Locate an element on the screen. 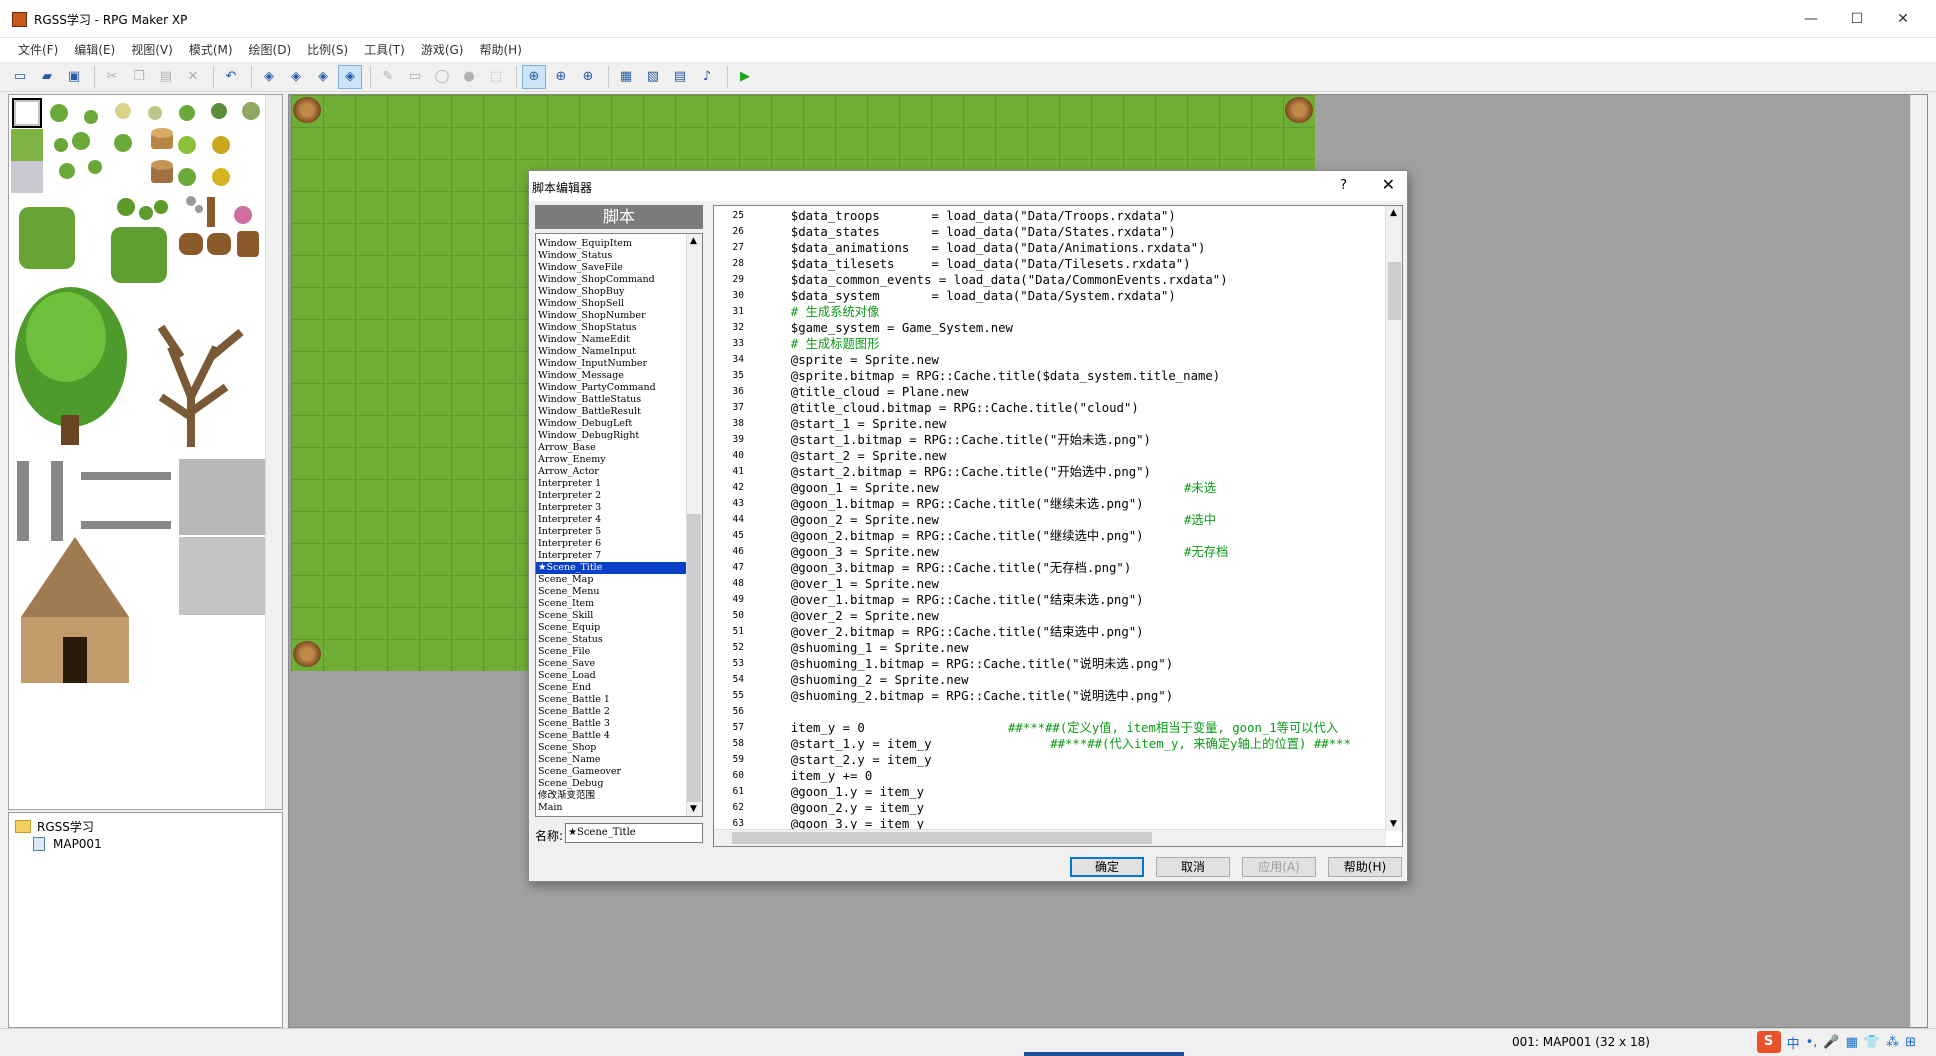 The image size is (1936, 1056). script-list-item: Window_DebugRight is located at coordinates (611, 436).